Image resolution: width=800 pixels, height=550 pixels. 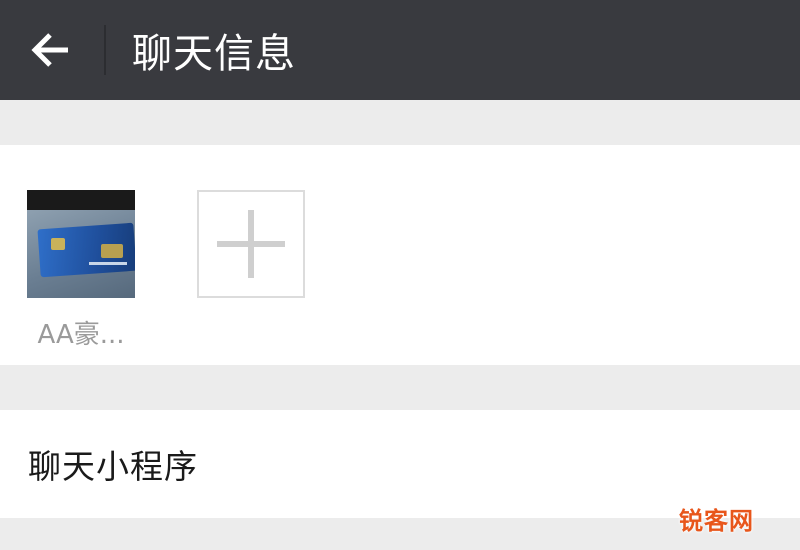 I want to click on add-member-button, so click(x=251, y=244).